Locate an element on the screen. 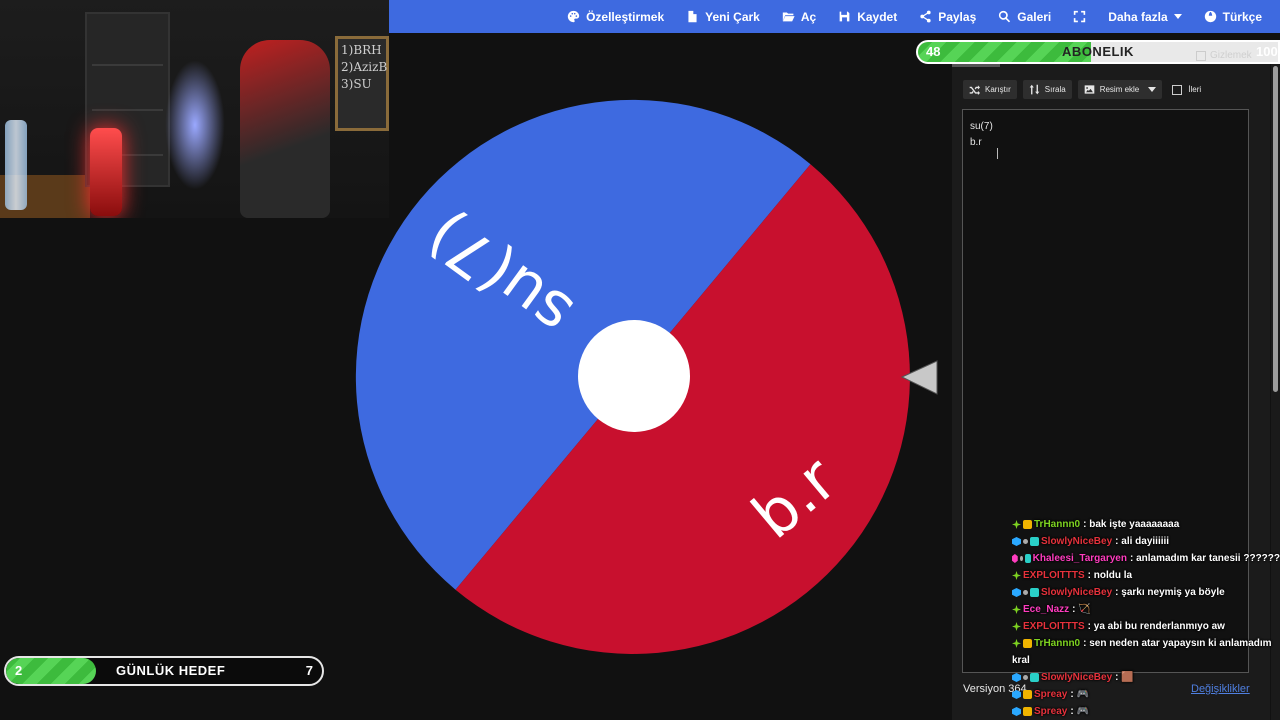 The image size is (1280, 720). save-icon is located at coordinates (844, 16).